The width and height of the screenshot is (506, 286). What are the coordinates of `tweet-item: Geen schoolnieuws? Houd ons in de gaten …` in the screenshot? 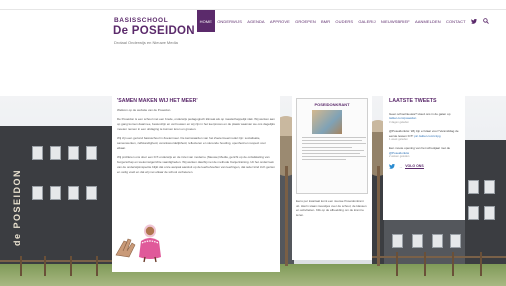 It's located at (424, 118).